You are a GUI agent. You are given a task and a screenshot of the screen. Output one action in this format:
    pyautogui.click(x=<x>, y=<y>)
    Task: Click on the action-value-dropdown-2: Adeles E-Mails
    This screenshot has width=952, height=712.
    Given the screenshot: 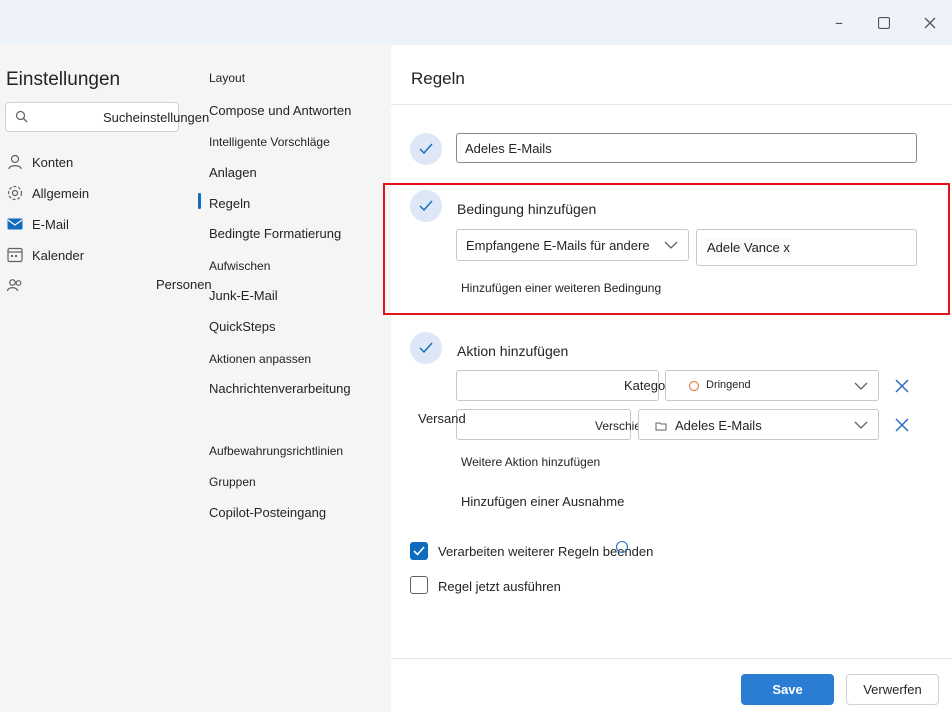 What is the action you would take?
    pyautogui.click(x=758, y=424)
    